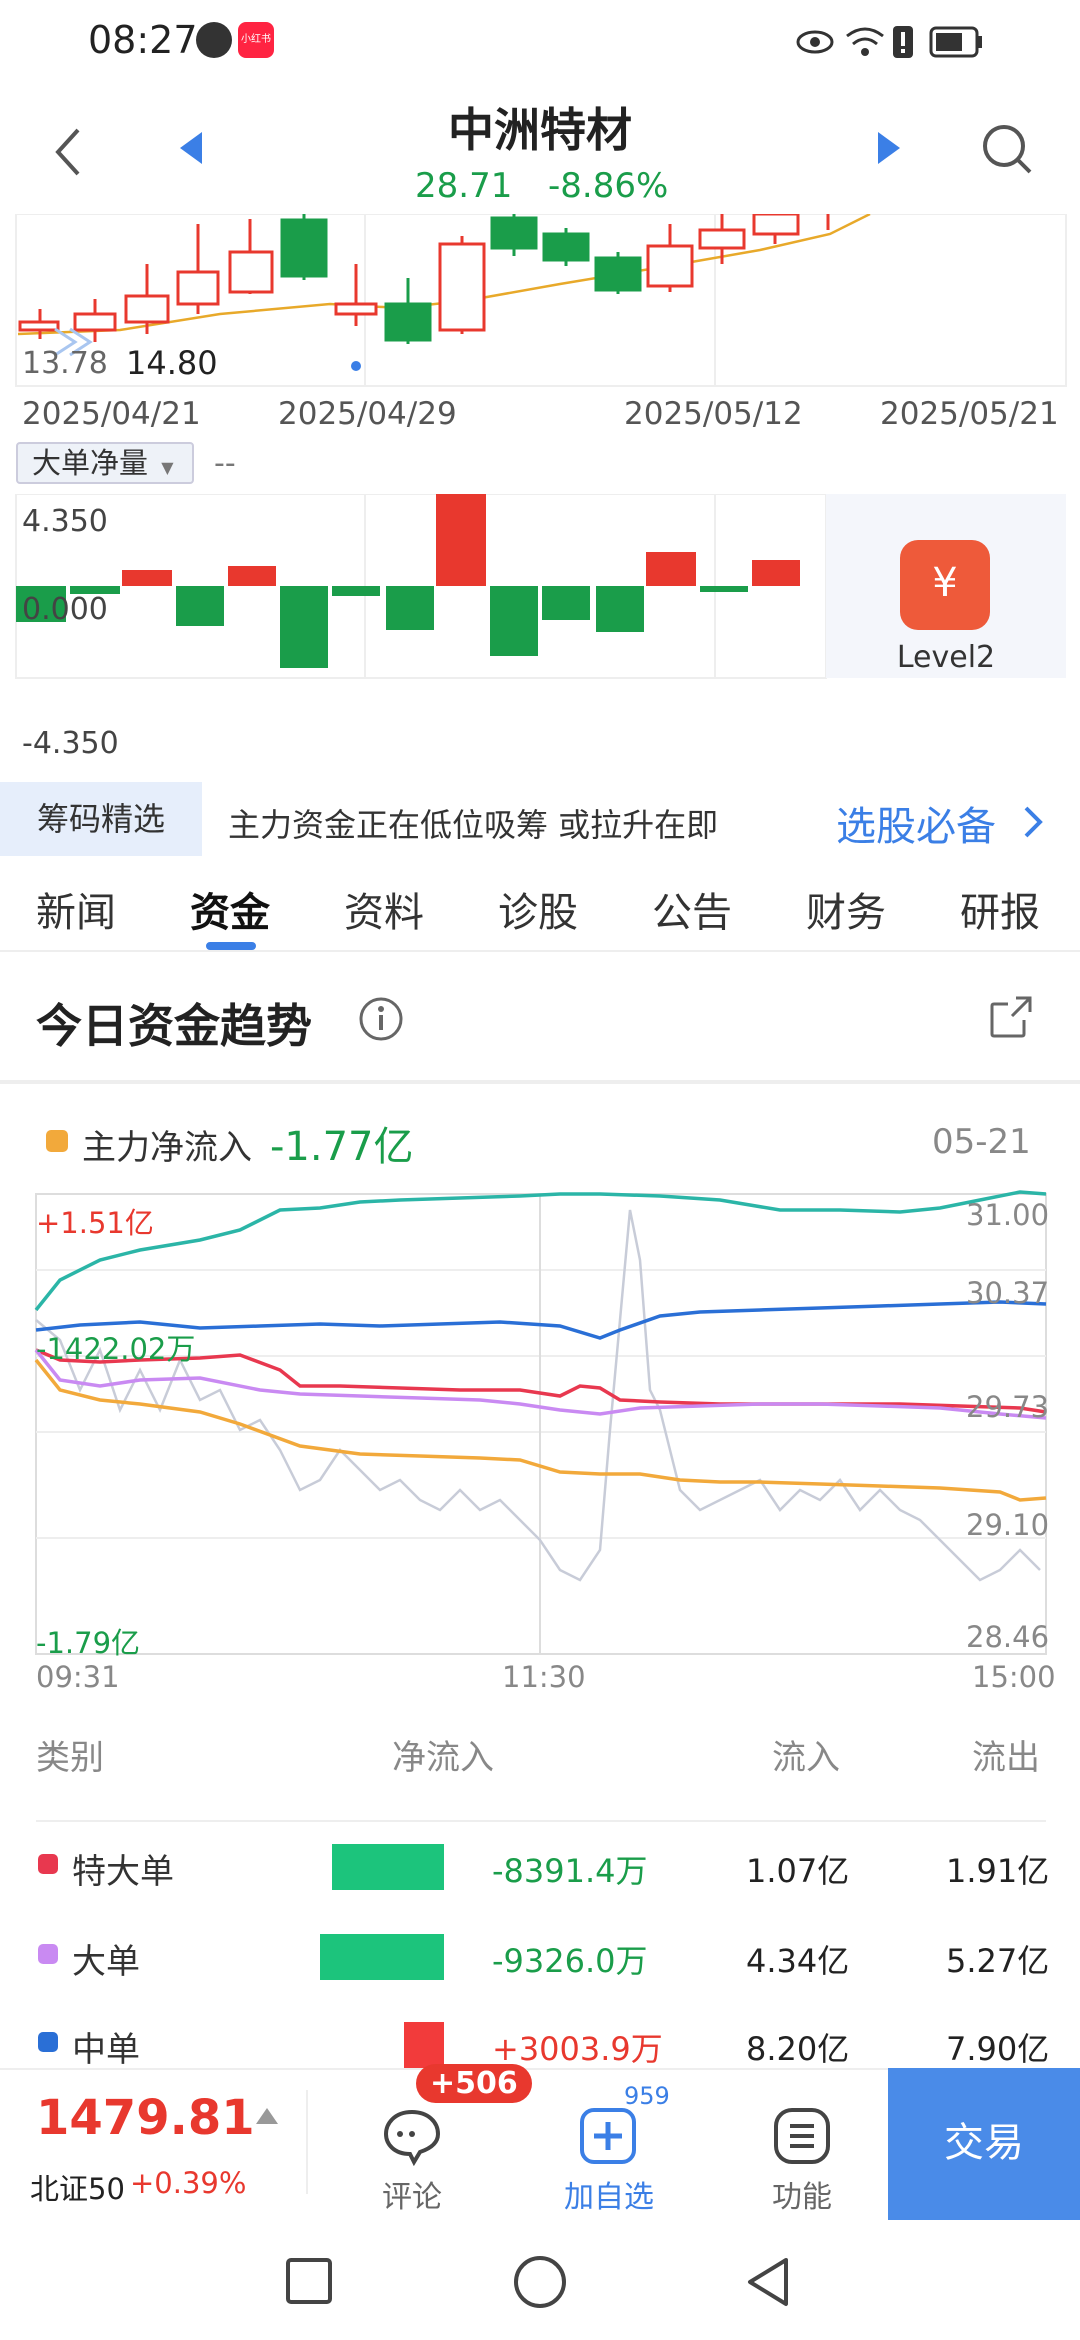  What do you see at coordinates (145, 2118) in the screenshot?
I see `index-value: 1479.81` at bounding box center [145, 2118].